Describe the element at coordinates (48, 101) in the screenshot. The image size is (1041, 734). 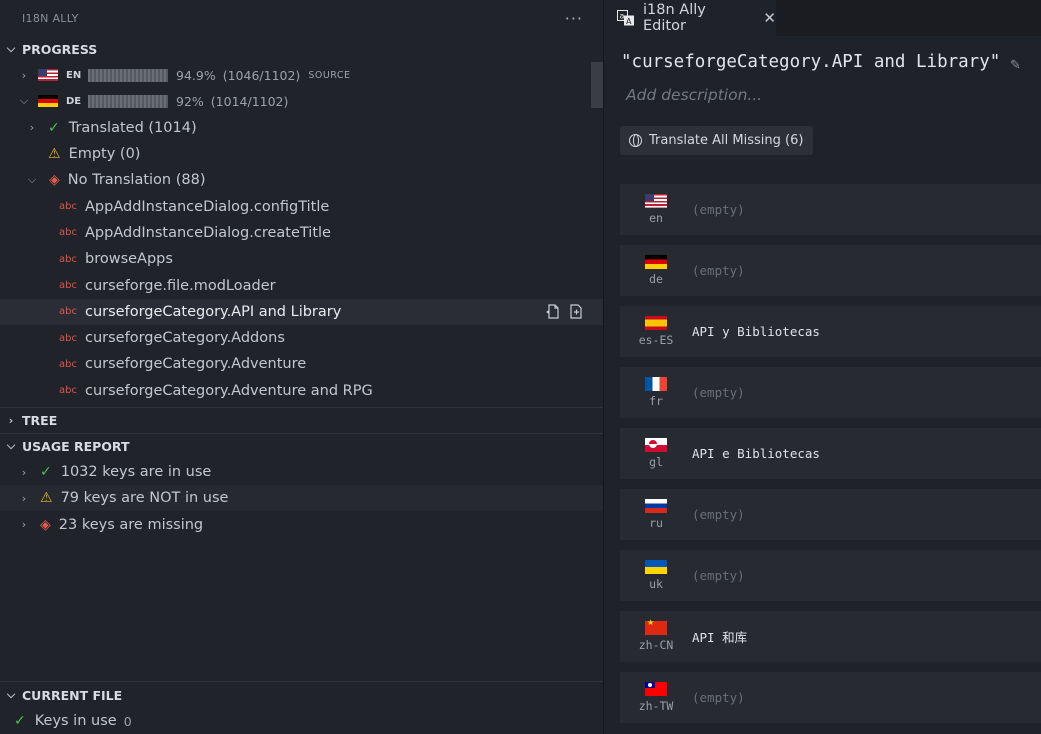
I see `flag-de-icon` at that location.